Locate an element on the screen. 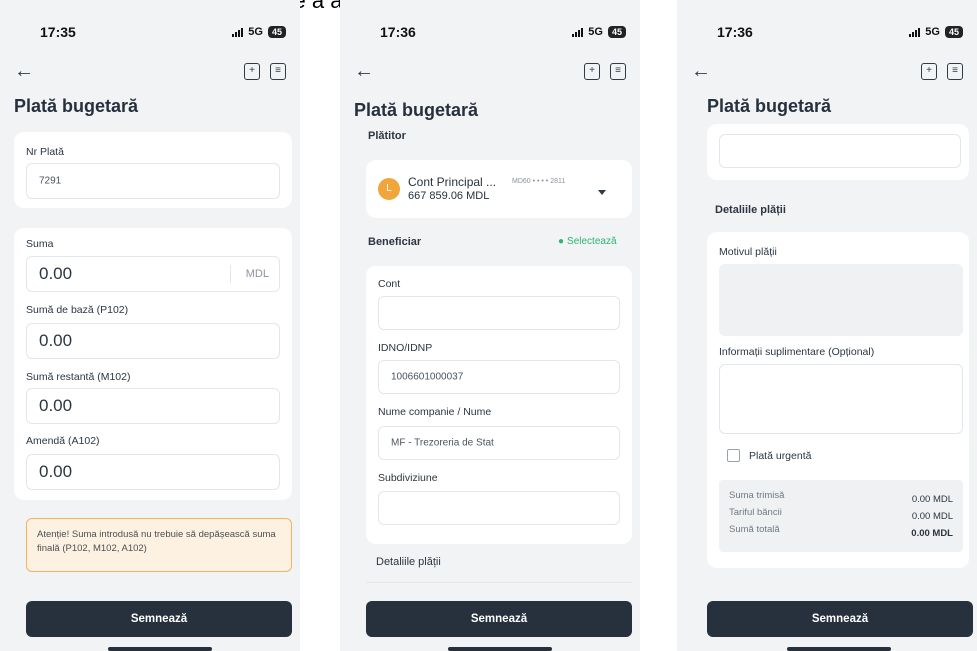 Image resolution: width=977 pixels, height=651 pixels. previous-field-input is located at coordinates (840, 151).